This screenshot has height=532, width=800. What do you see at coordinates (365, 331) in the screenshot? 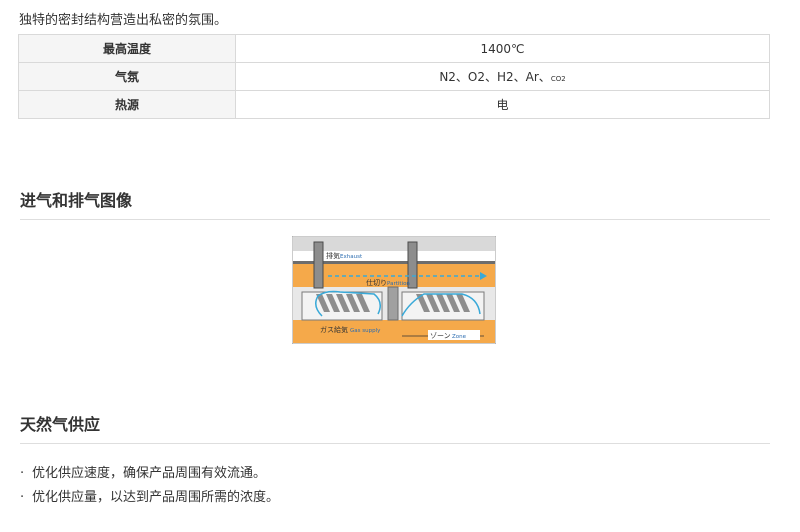
I see `gas-supply-label-en: Gas supply` at bounding box center [365, 331].